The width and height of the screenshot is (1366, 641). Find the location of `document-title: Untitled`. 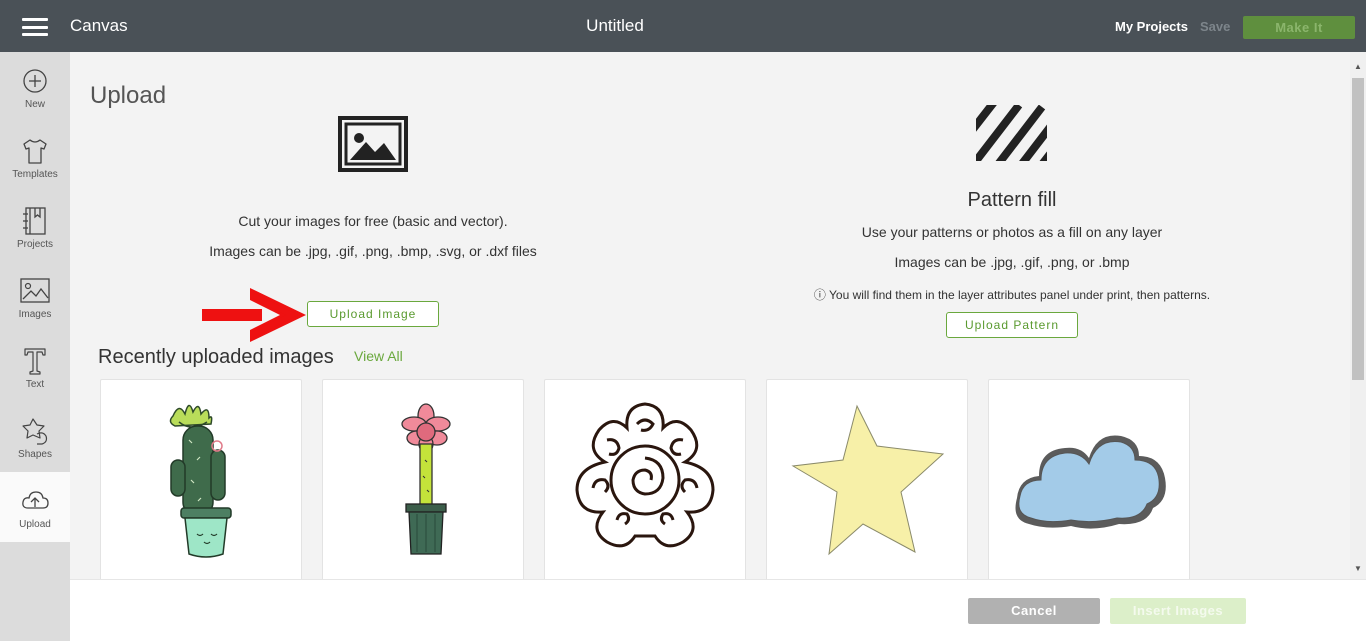

document-title: Untitled is located at coordinates (615, 25).